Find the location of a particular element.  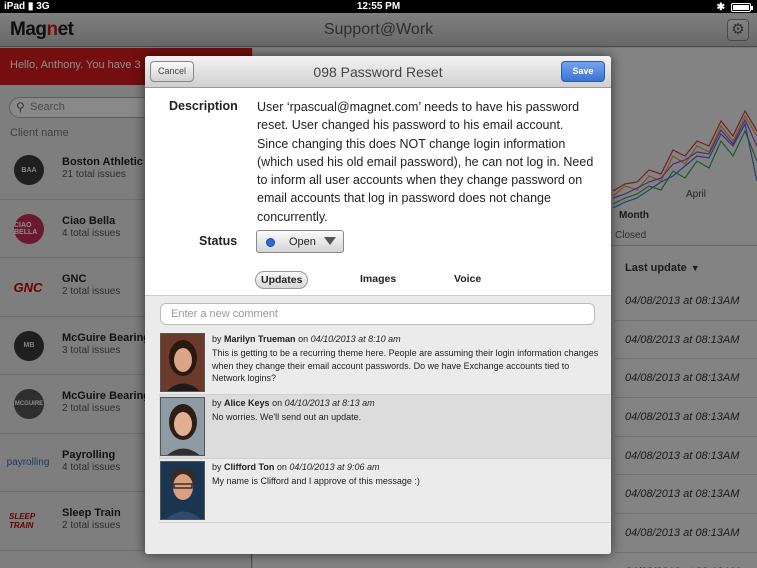

tab-updates: Updates is located at coordinates (282, 280).